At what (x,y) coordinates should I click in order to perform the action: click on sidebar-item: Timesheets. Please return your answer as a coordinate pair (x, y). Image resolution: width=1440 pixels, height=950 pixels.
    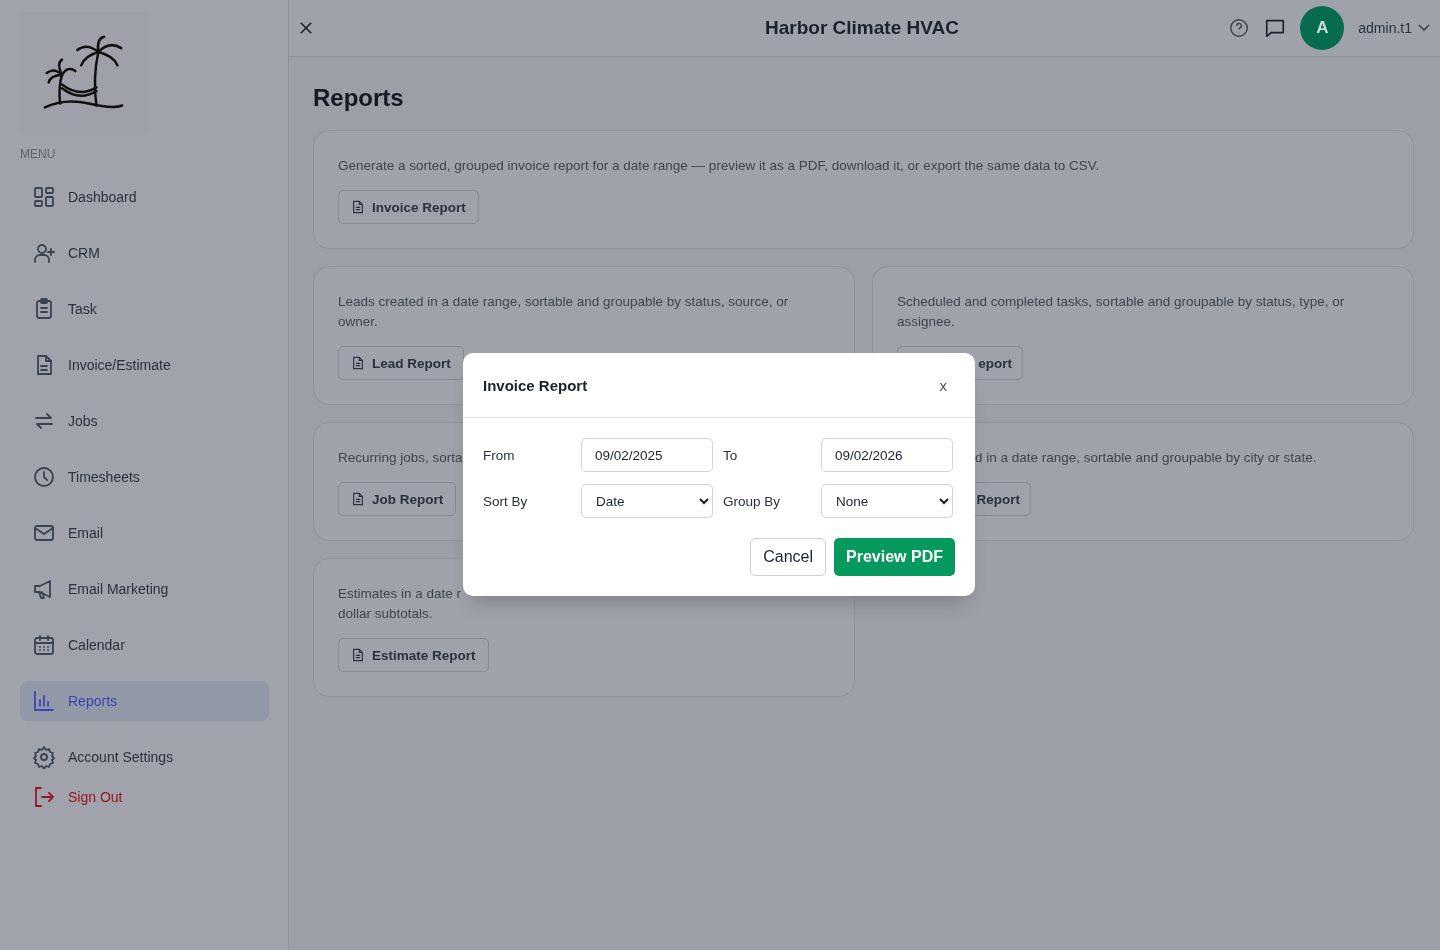
    Looking at the image, I should click on (144, 477).